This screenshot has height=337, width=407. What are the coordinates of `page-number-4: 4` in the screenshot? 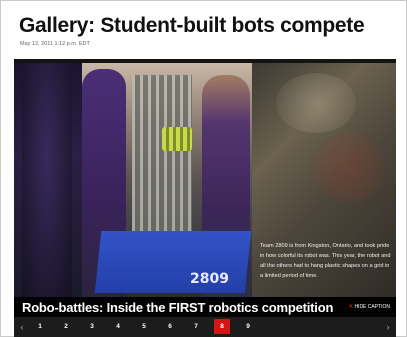 It's located at (118, 326).